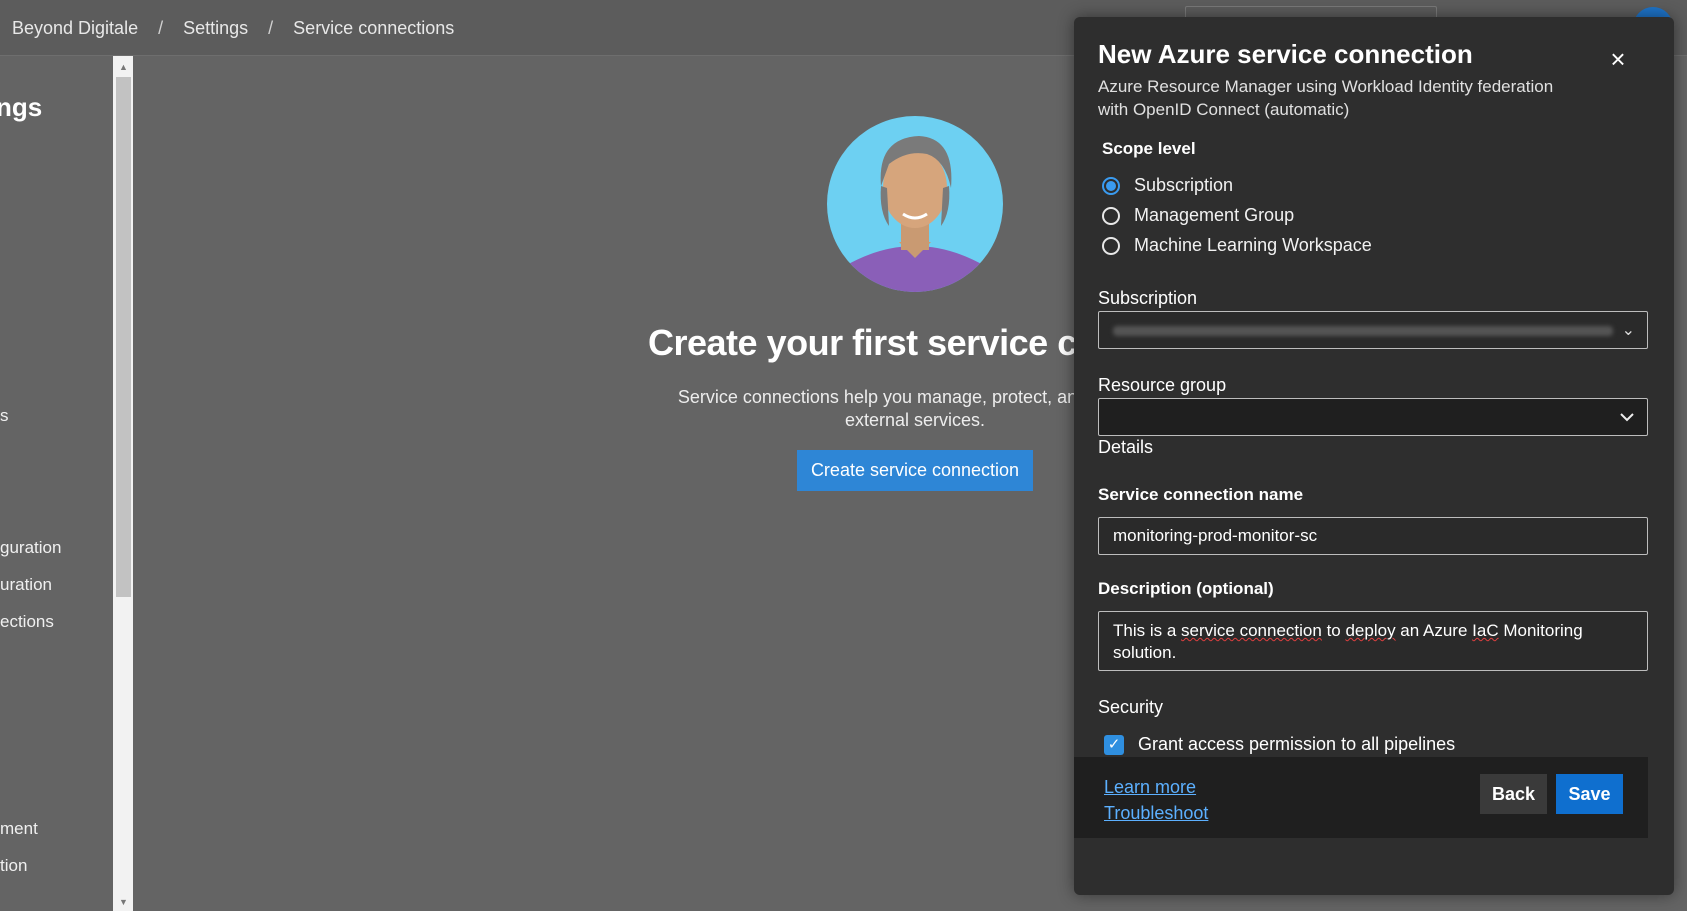  I want to click on scope-option-subscription: Subscription, so click(1167, 185).